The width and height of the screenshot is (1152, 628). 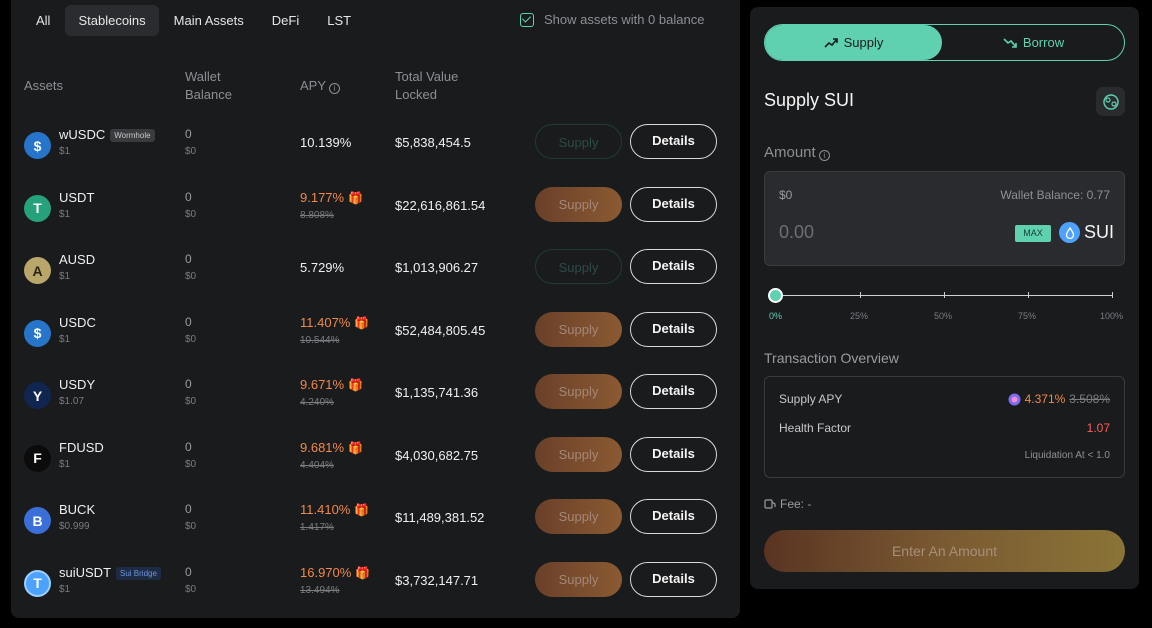 What do you see at coordinates (209, 20) in the screenshot?
I see `tab-main-assets: Main Assets` at bounding box center [209, 20].